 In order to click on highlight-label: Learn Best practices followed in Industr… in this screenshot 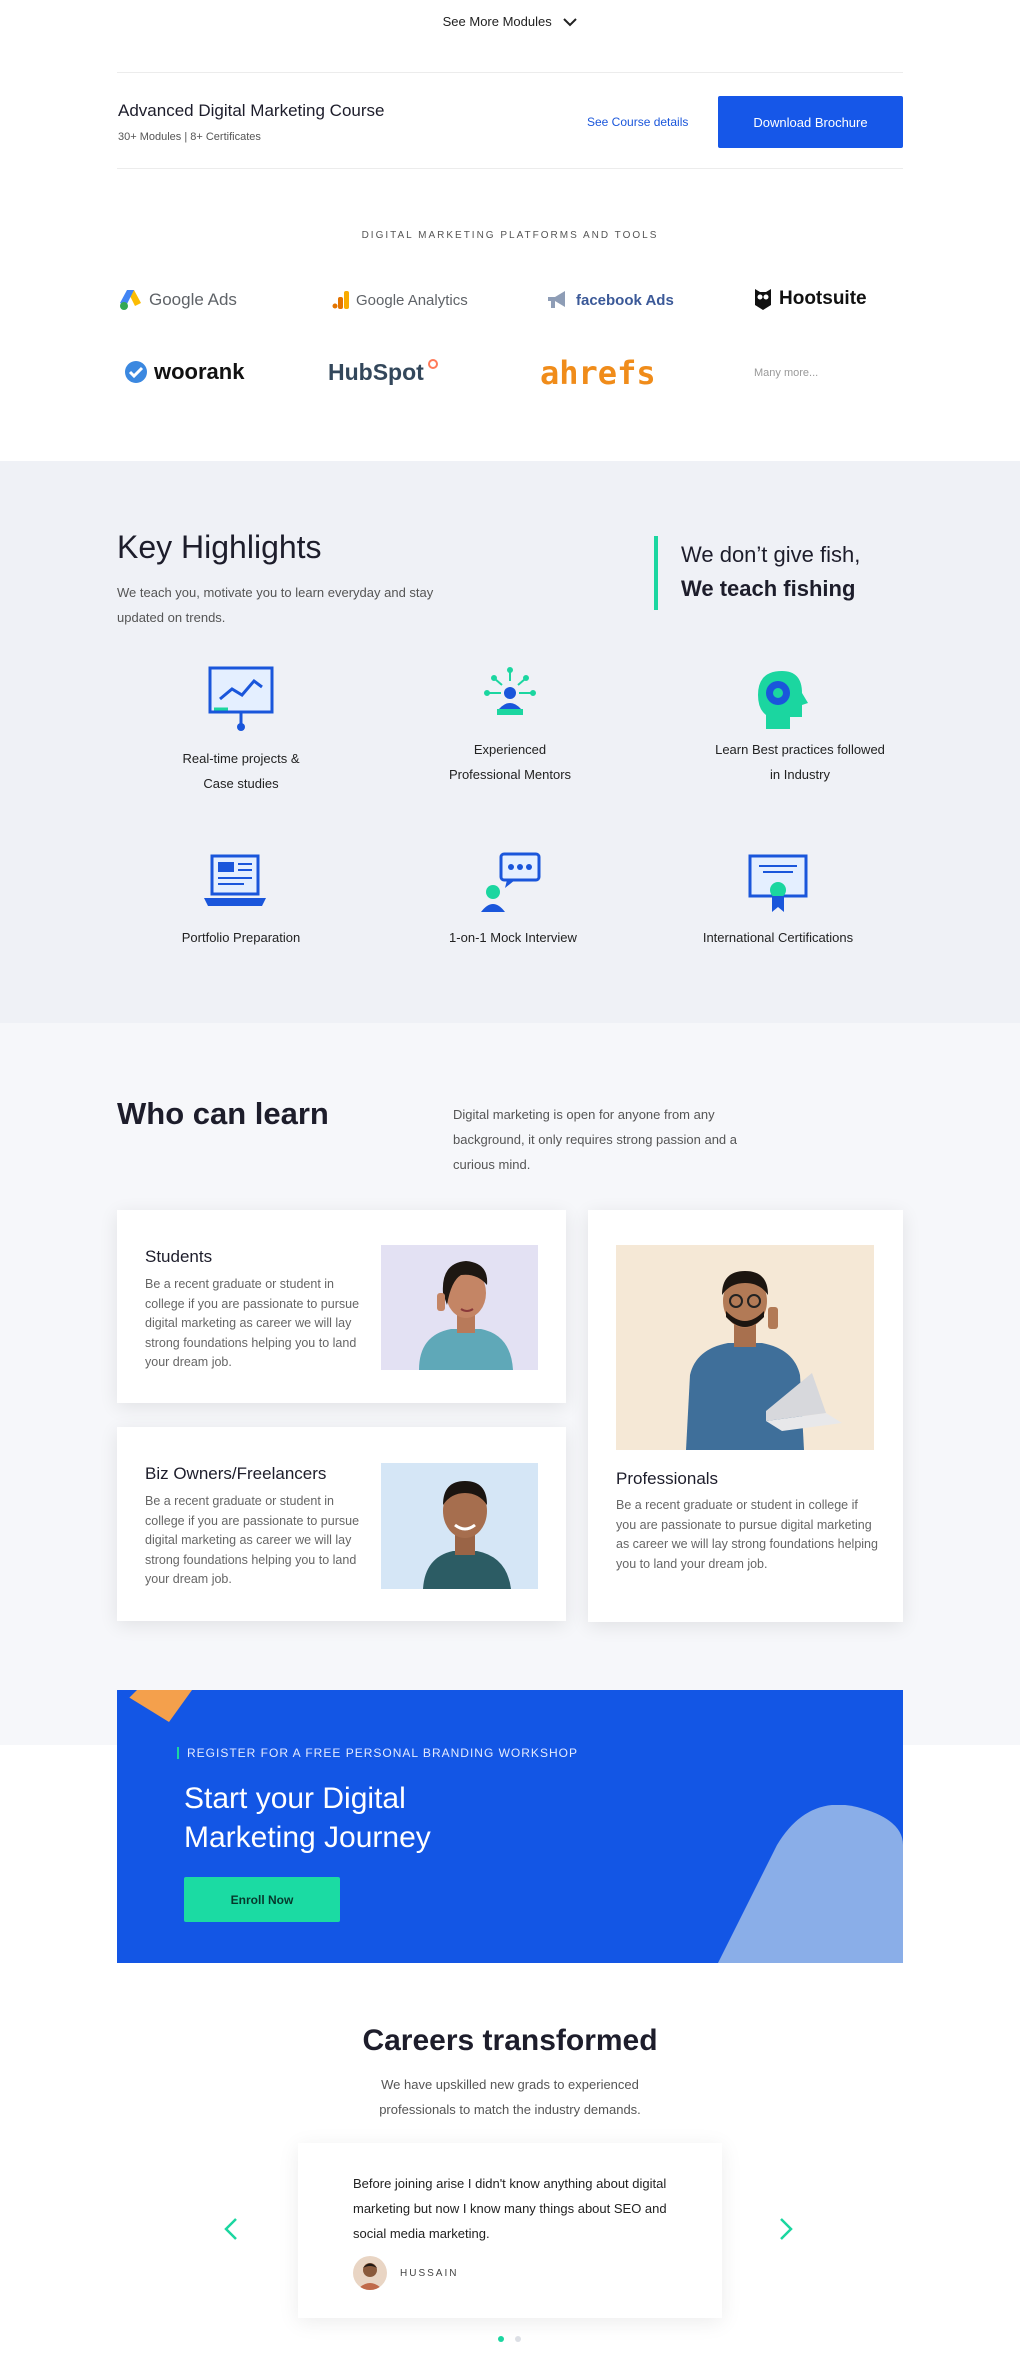, I will do `click(800, 762)`.